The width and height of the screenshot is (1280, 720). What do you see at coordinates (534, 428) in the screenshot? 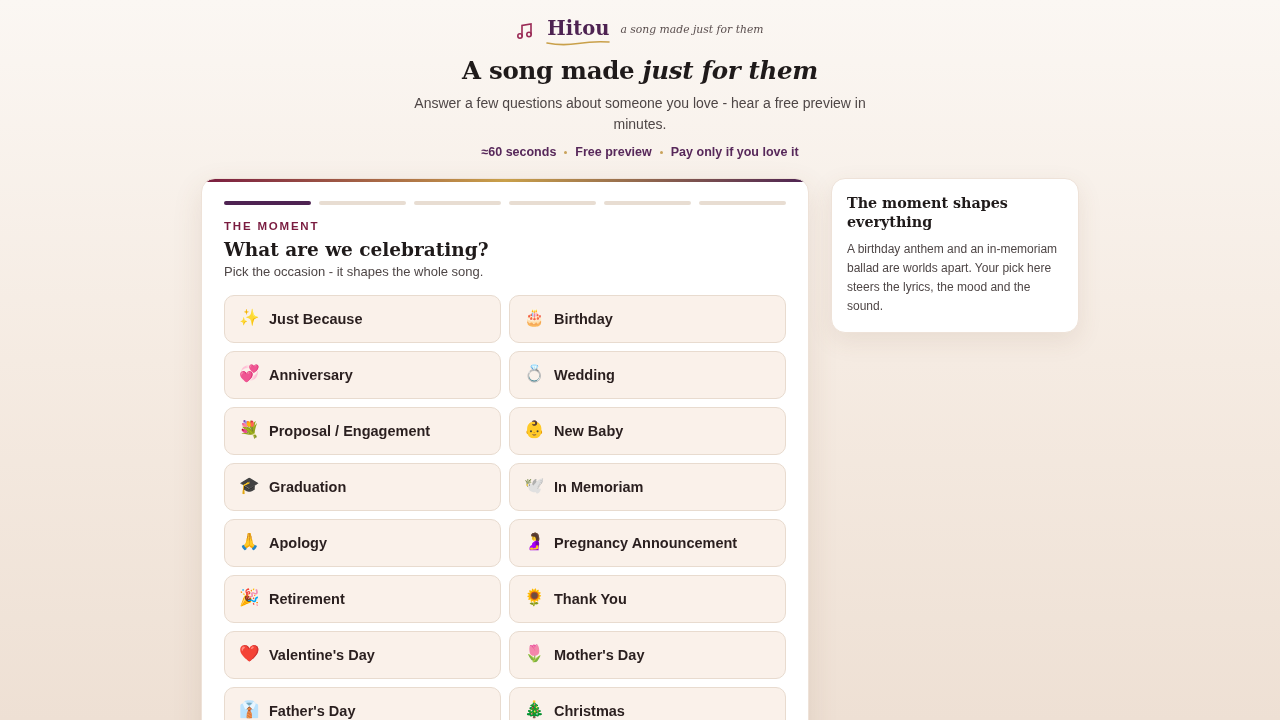
I see `baby-icon: 👶` at bounding box center [534, 428].